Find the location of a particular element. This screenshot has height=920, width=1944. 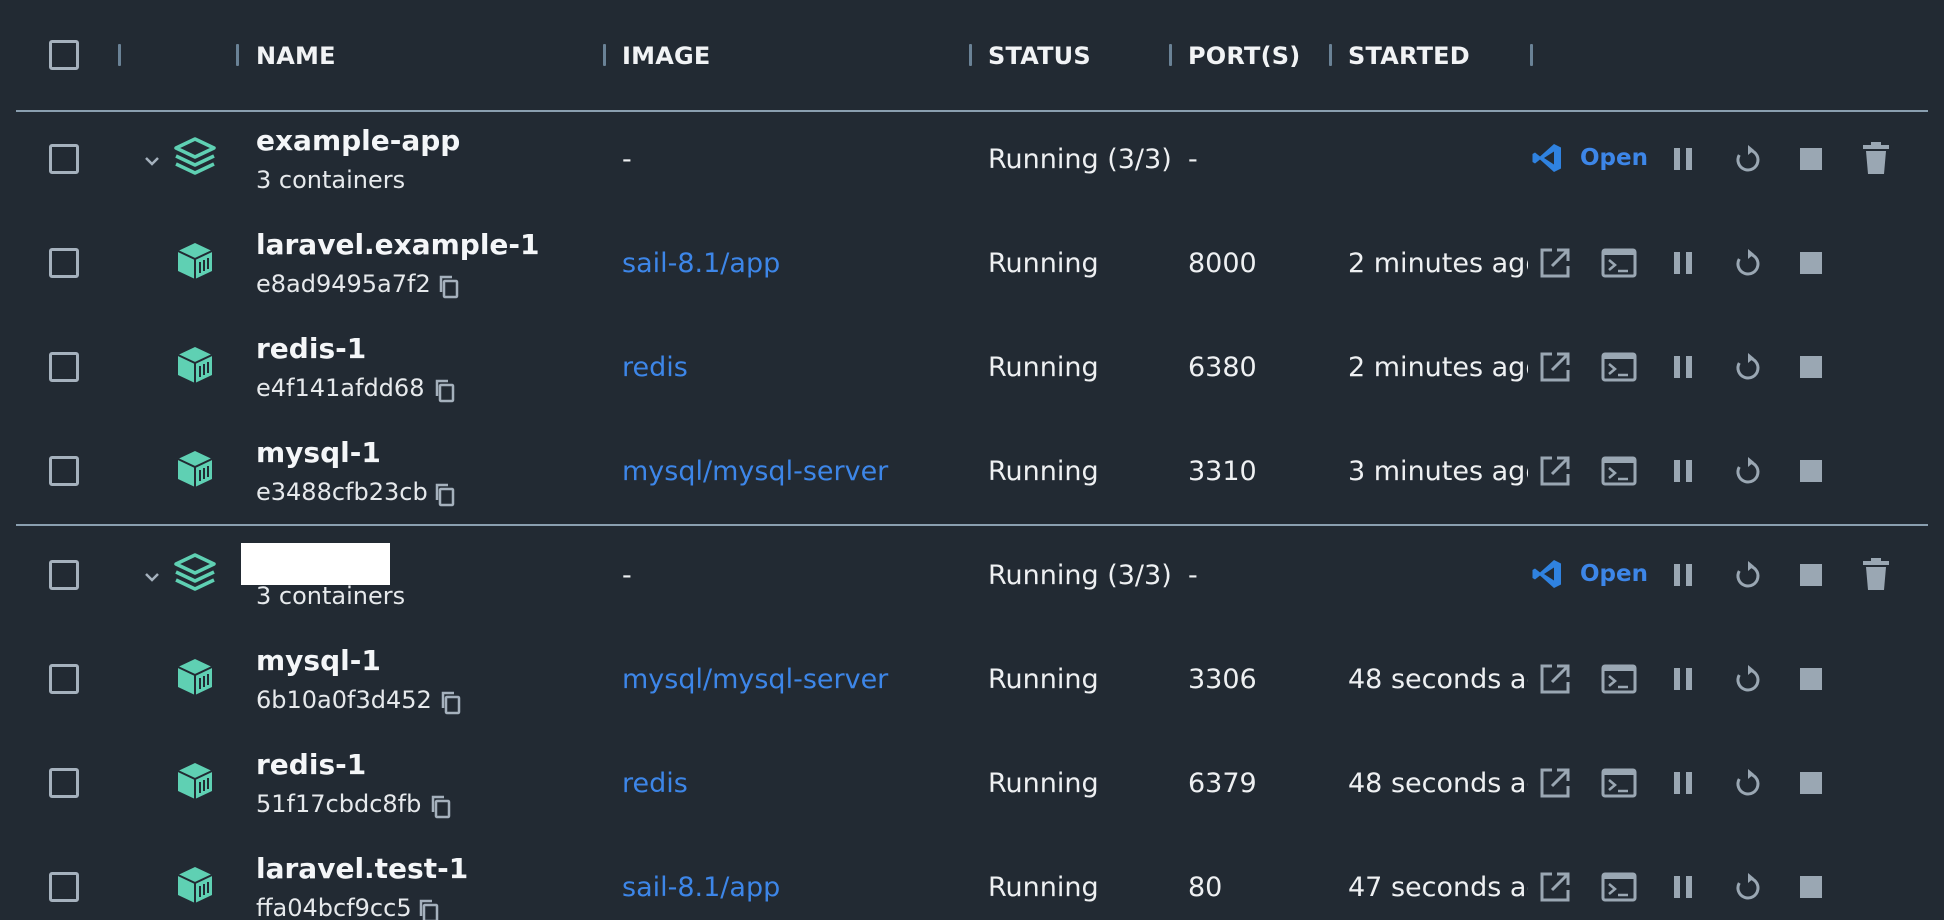

column-header-name: NAME is located at coordinates (296, 56).